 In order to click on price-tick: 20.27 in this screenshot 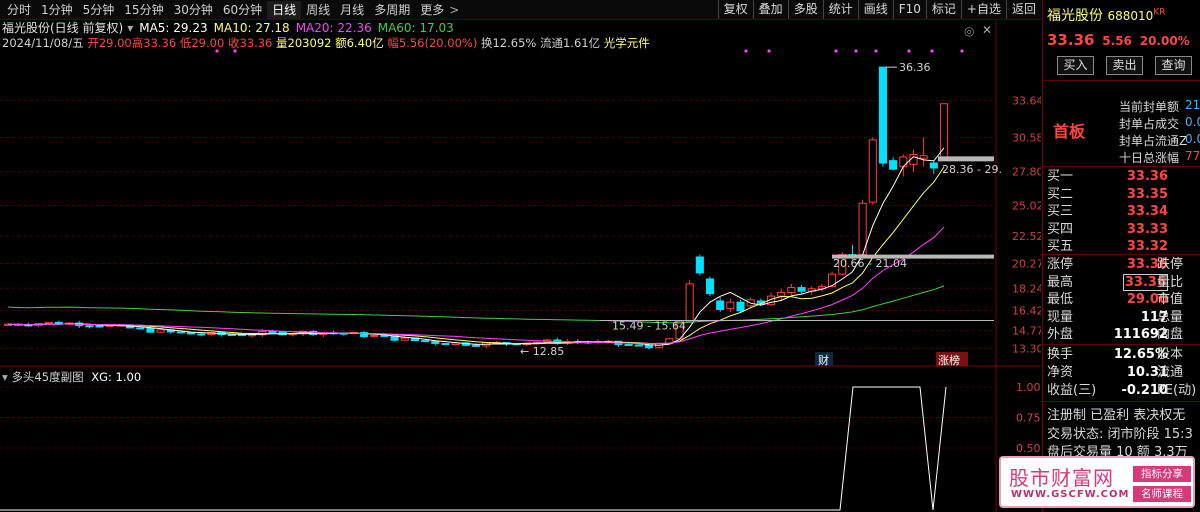, I will do `click(1026, 264)`.